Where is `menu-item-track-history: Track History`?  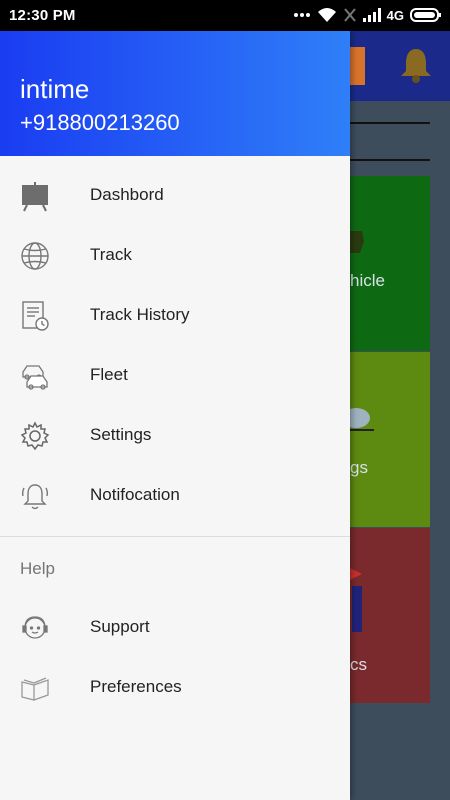 menu-item-track-history: Track History is located at coordinates (175, 316).